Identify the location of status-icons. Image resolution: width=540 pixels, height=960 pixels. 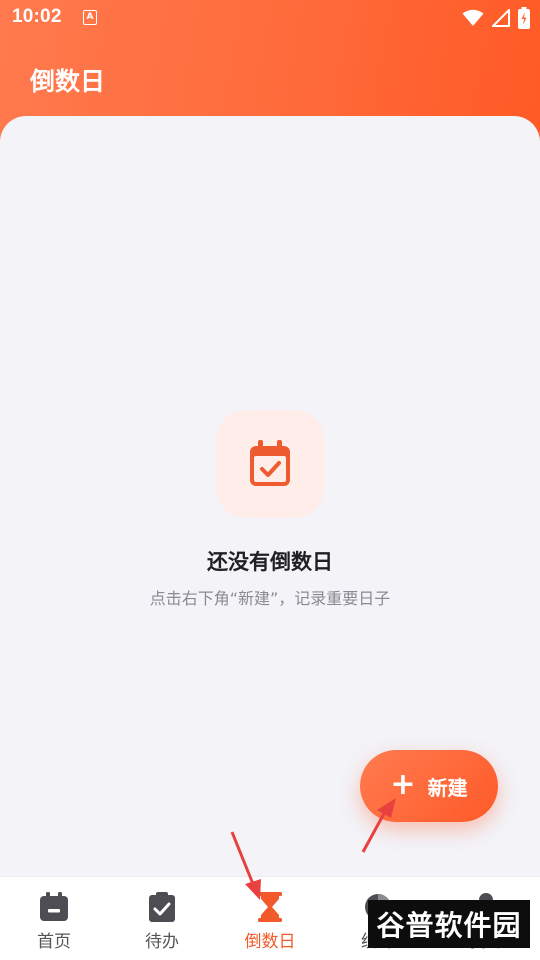
(496, 18).